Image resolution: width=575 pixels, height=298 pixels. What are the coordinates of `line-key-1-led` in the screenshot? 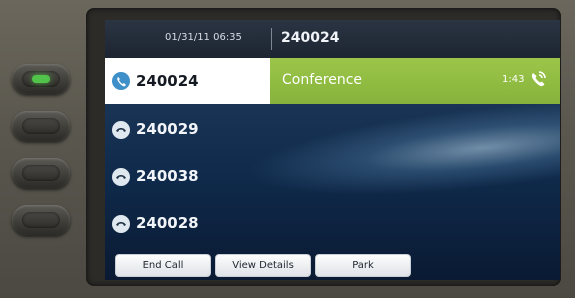 It's located at (41, 79).